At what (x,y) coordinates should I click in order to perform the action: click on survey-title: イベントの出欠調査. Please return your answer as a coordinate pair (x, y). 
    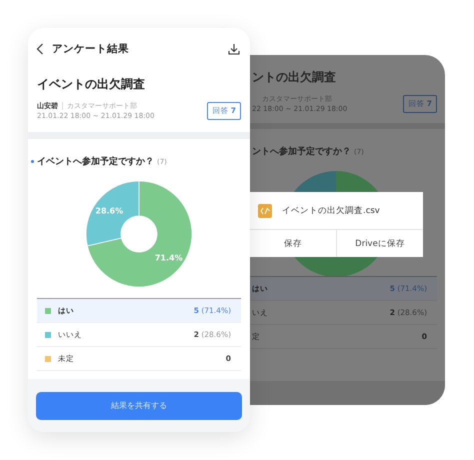
    Looking at the image, I should click on (91, 84).